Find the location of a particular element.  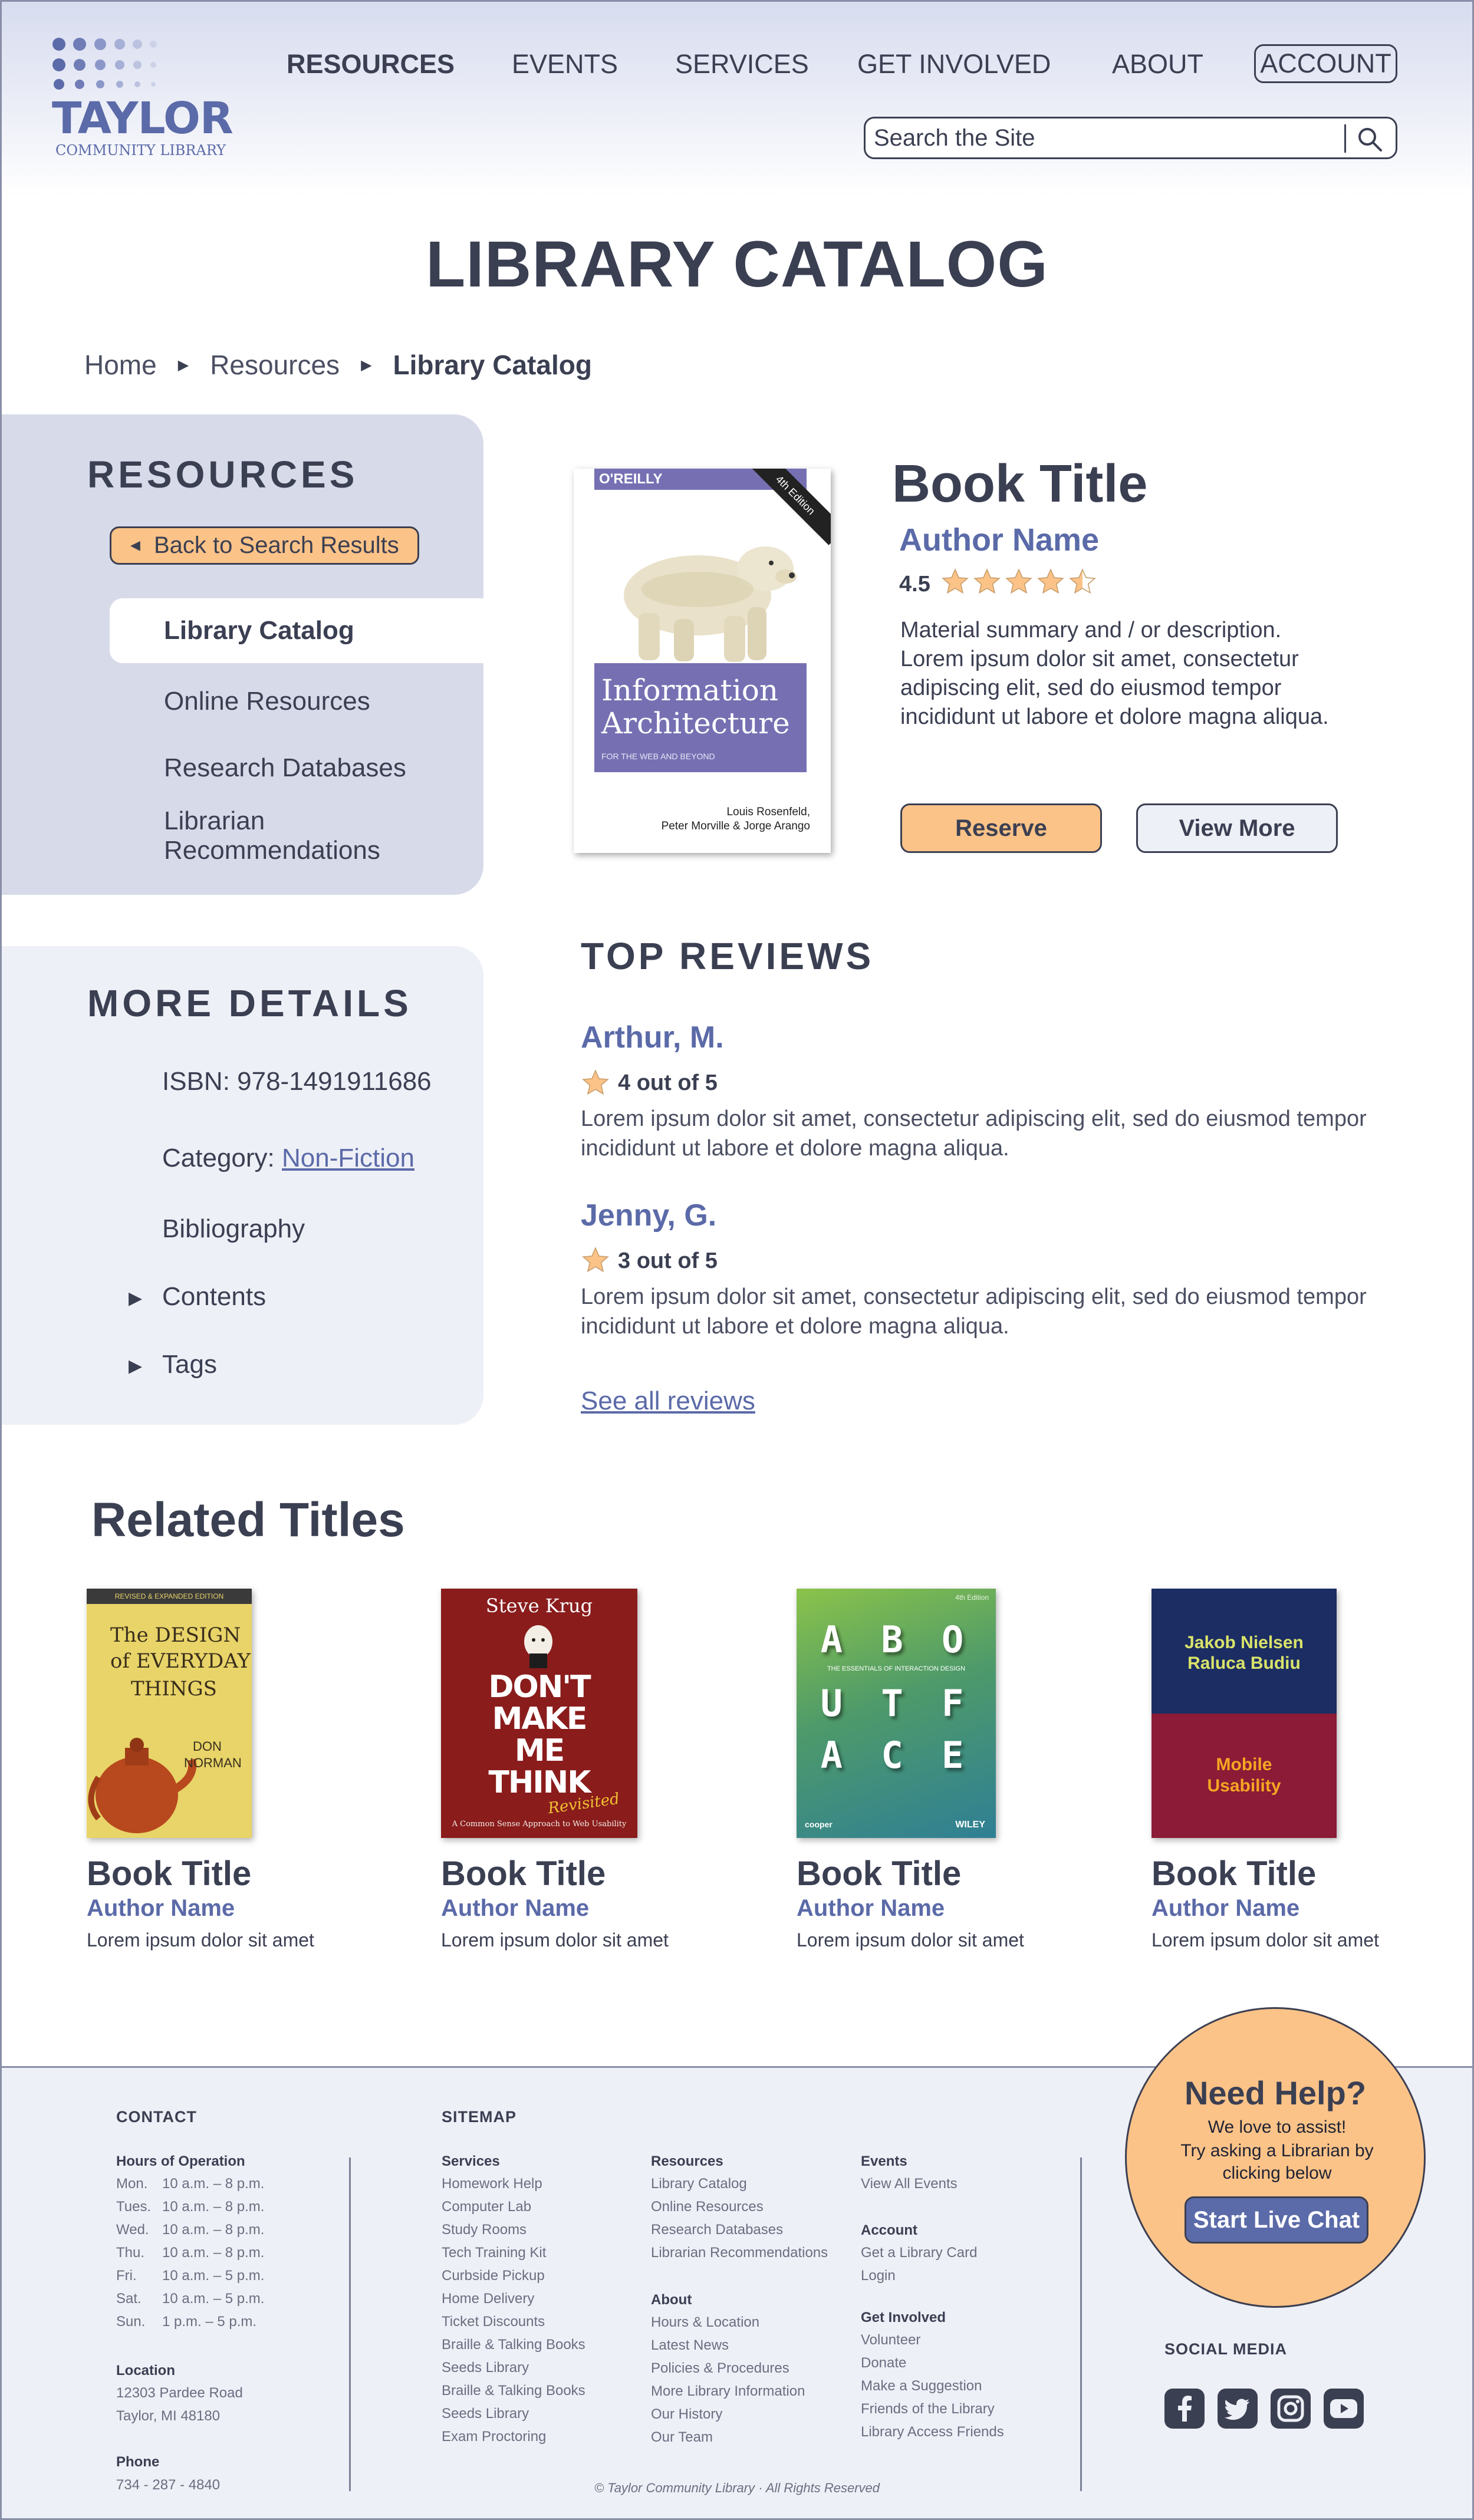

sitemap-link: Library Access Friends is located at coordinates (932, 2432).